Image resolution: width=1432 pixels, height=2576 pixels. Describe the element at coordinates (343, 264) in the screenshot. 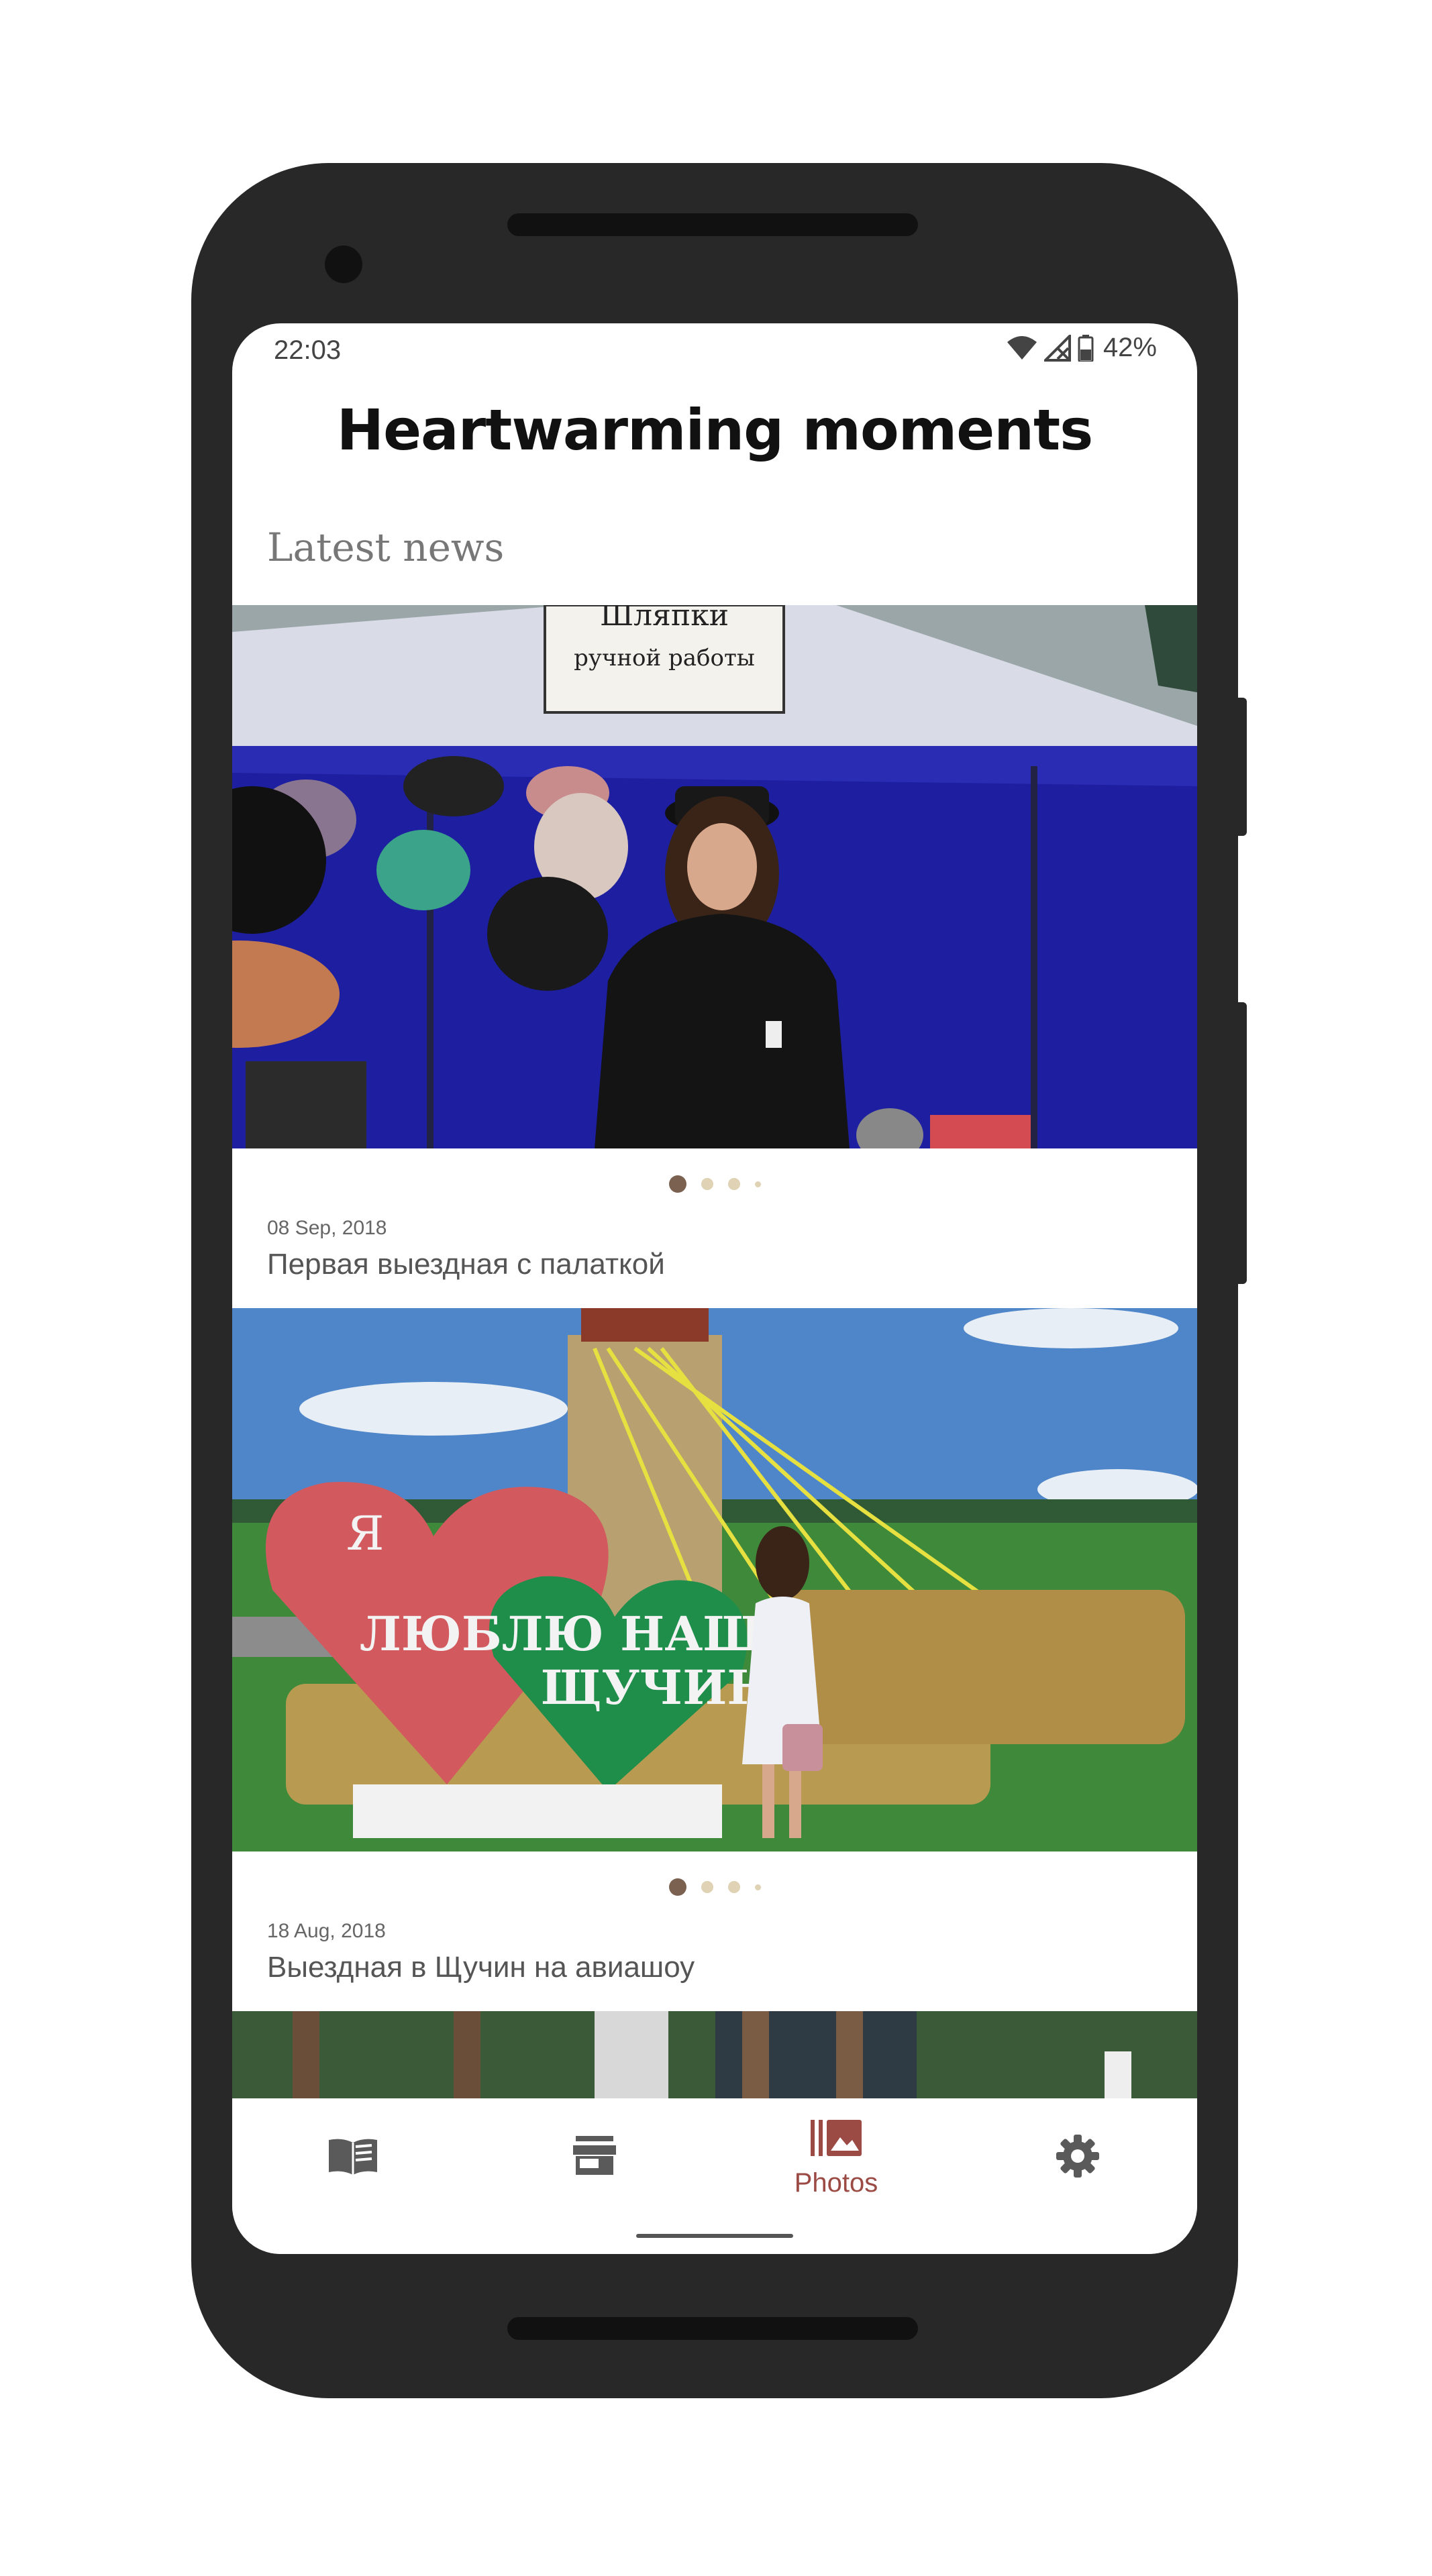

I see `front-camera` at that location.